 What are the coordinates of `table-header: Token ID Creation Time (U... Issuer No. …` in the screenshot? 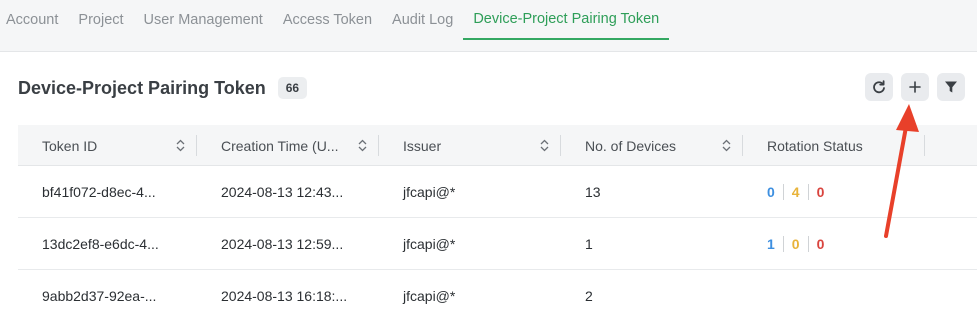 It's located at (497, 145).